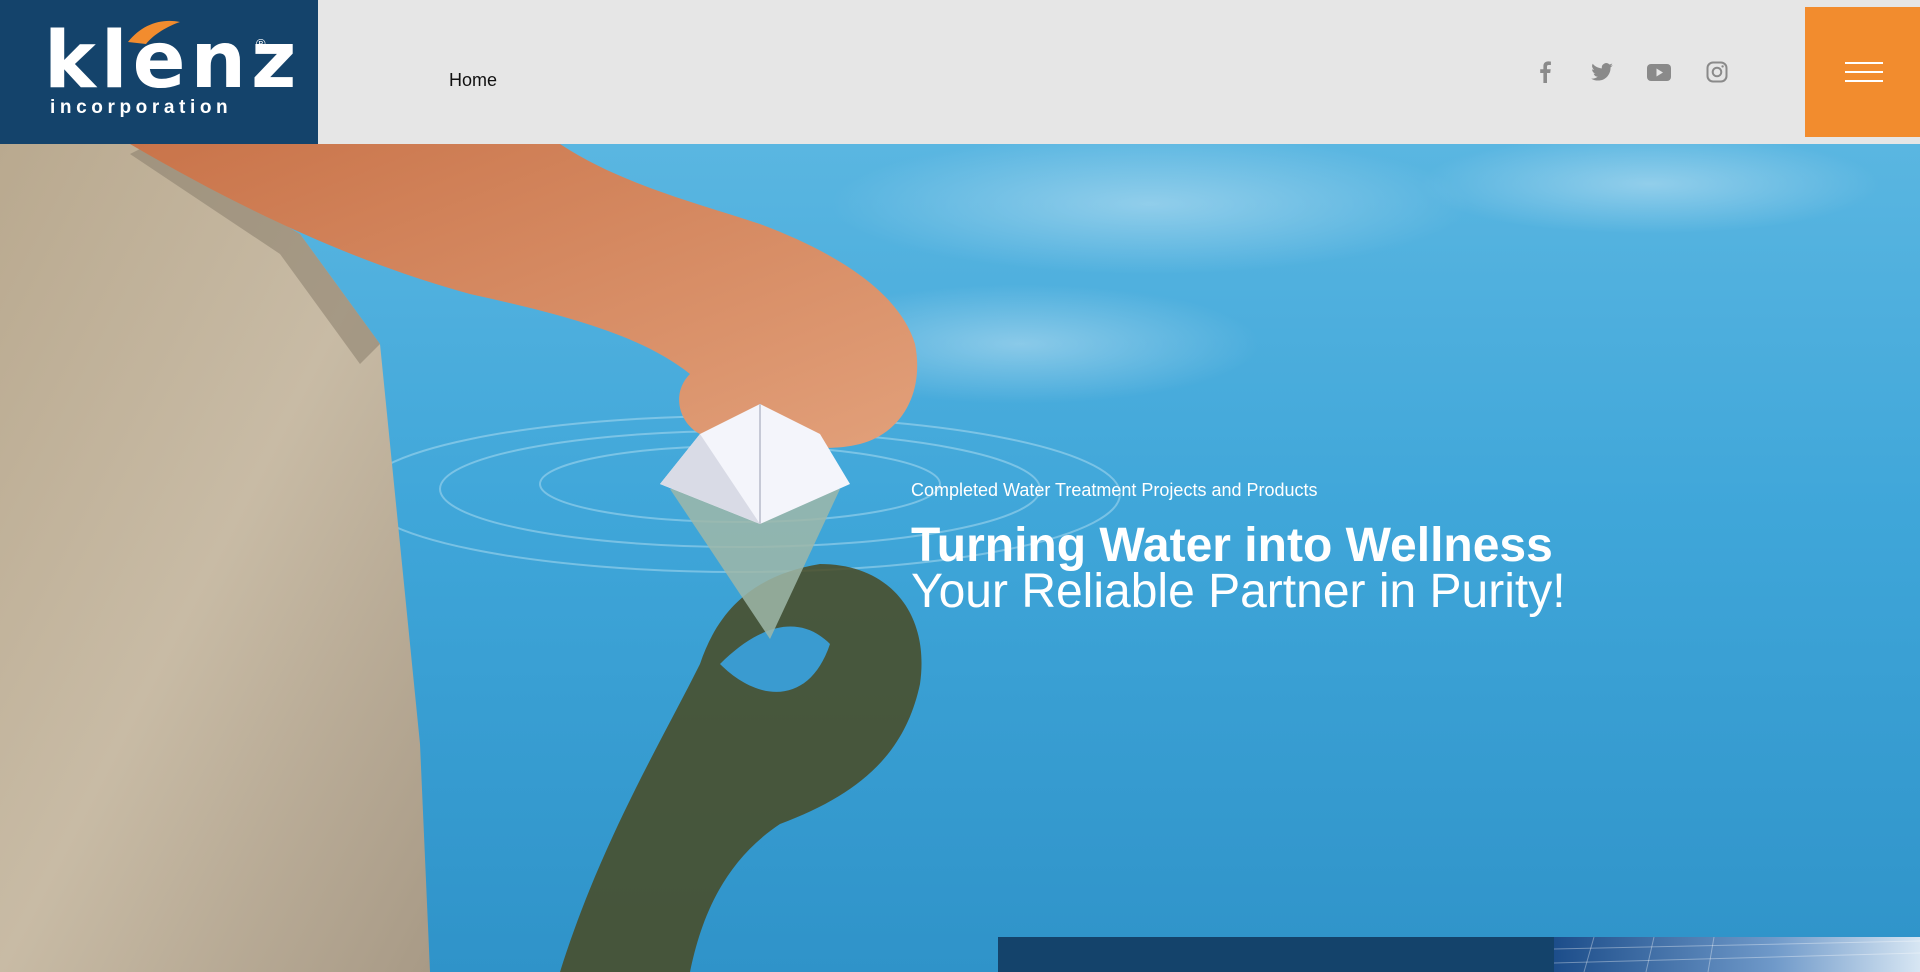 The height and width of the screenshot is (972, 1920). I want to click on brand-logo: klenz ® incorporation, so click(159, 72).